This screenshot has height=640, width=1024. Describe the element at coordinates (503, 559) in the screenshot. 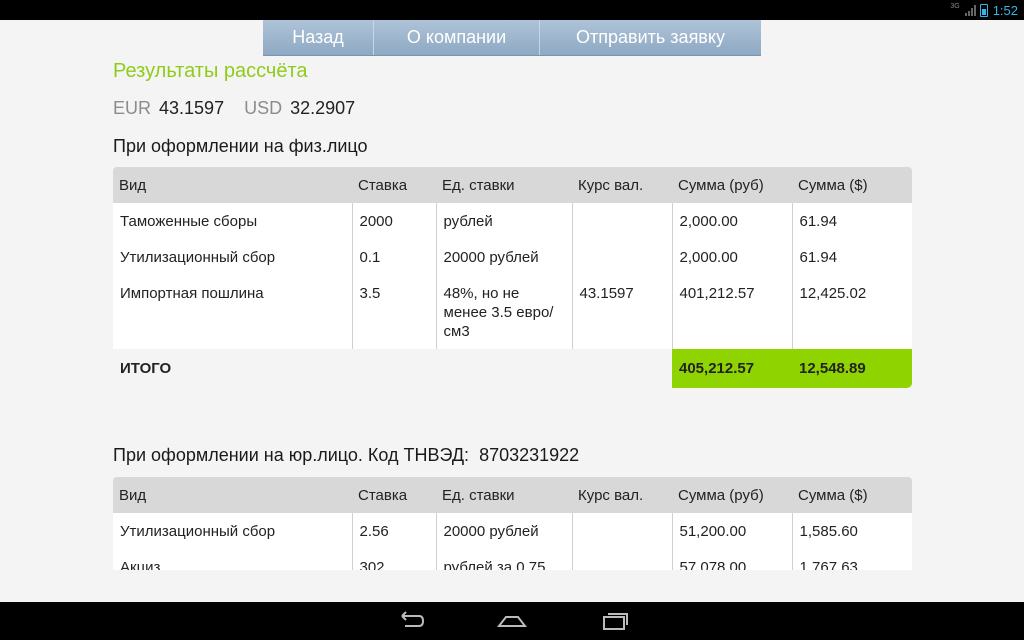

I see `table-cell: рублей за 0.75` at that location.